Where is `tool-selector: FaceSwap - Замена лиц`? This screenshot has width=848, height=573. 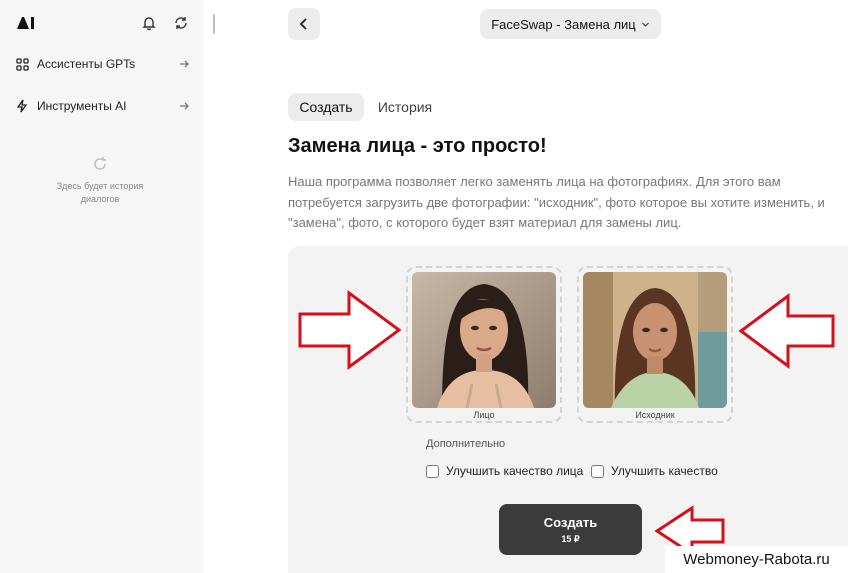
tool-selector: FaceSwap - Замена лиц is located at coordinates (570, 24).